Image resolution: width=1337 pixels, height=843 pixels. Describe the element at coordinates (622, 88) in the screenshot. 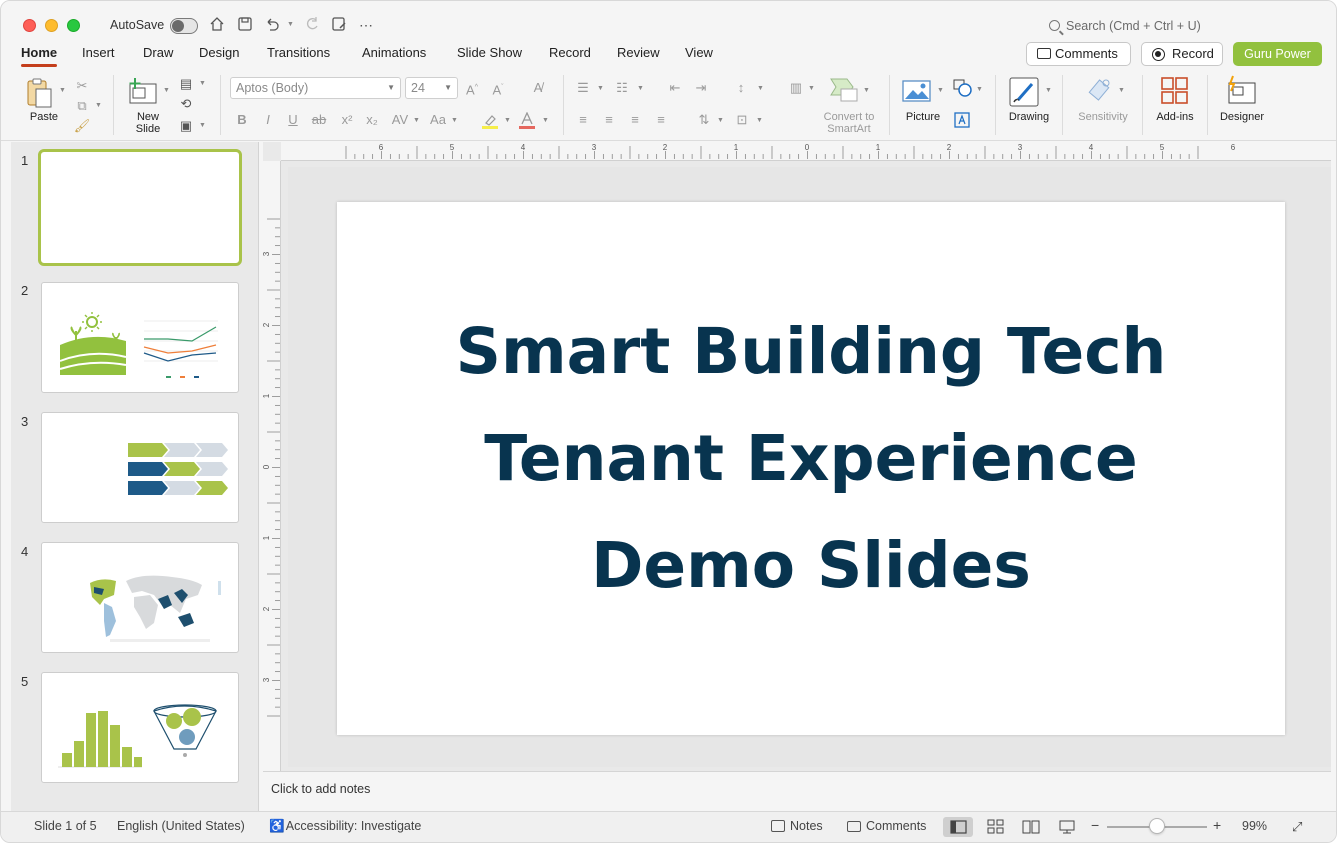

I see `numbering-icon: ☷` at that location.